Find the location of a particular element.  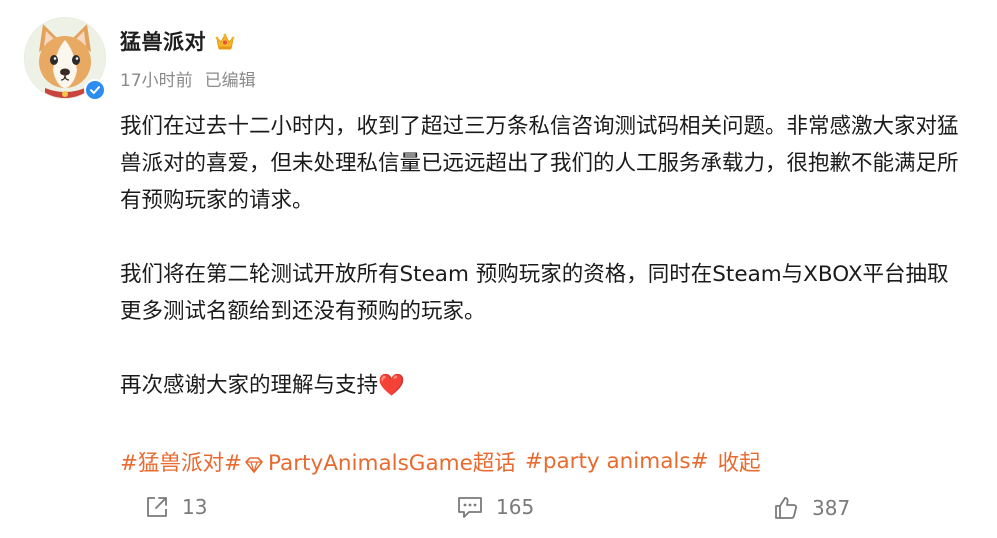

author-name: 猛兽派对 is located at coordinates (163, 41).